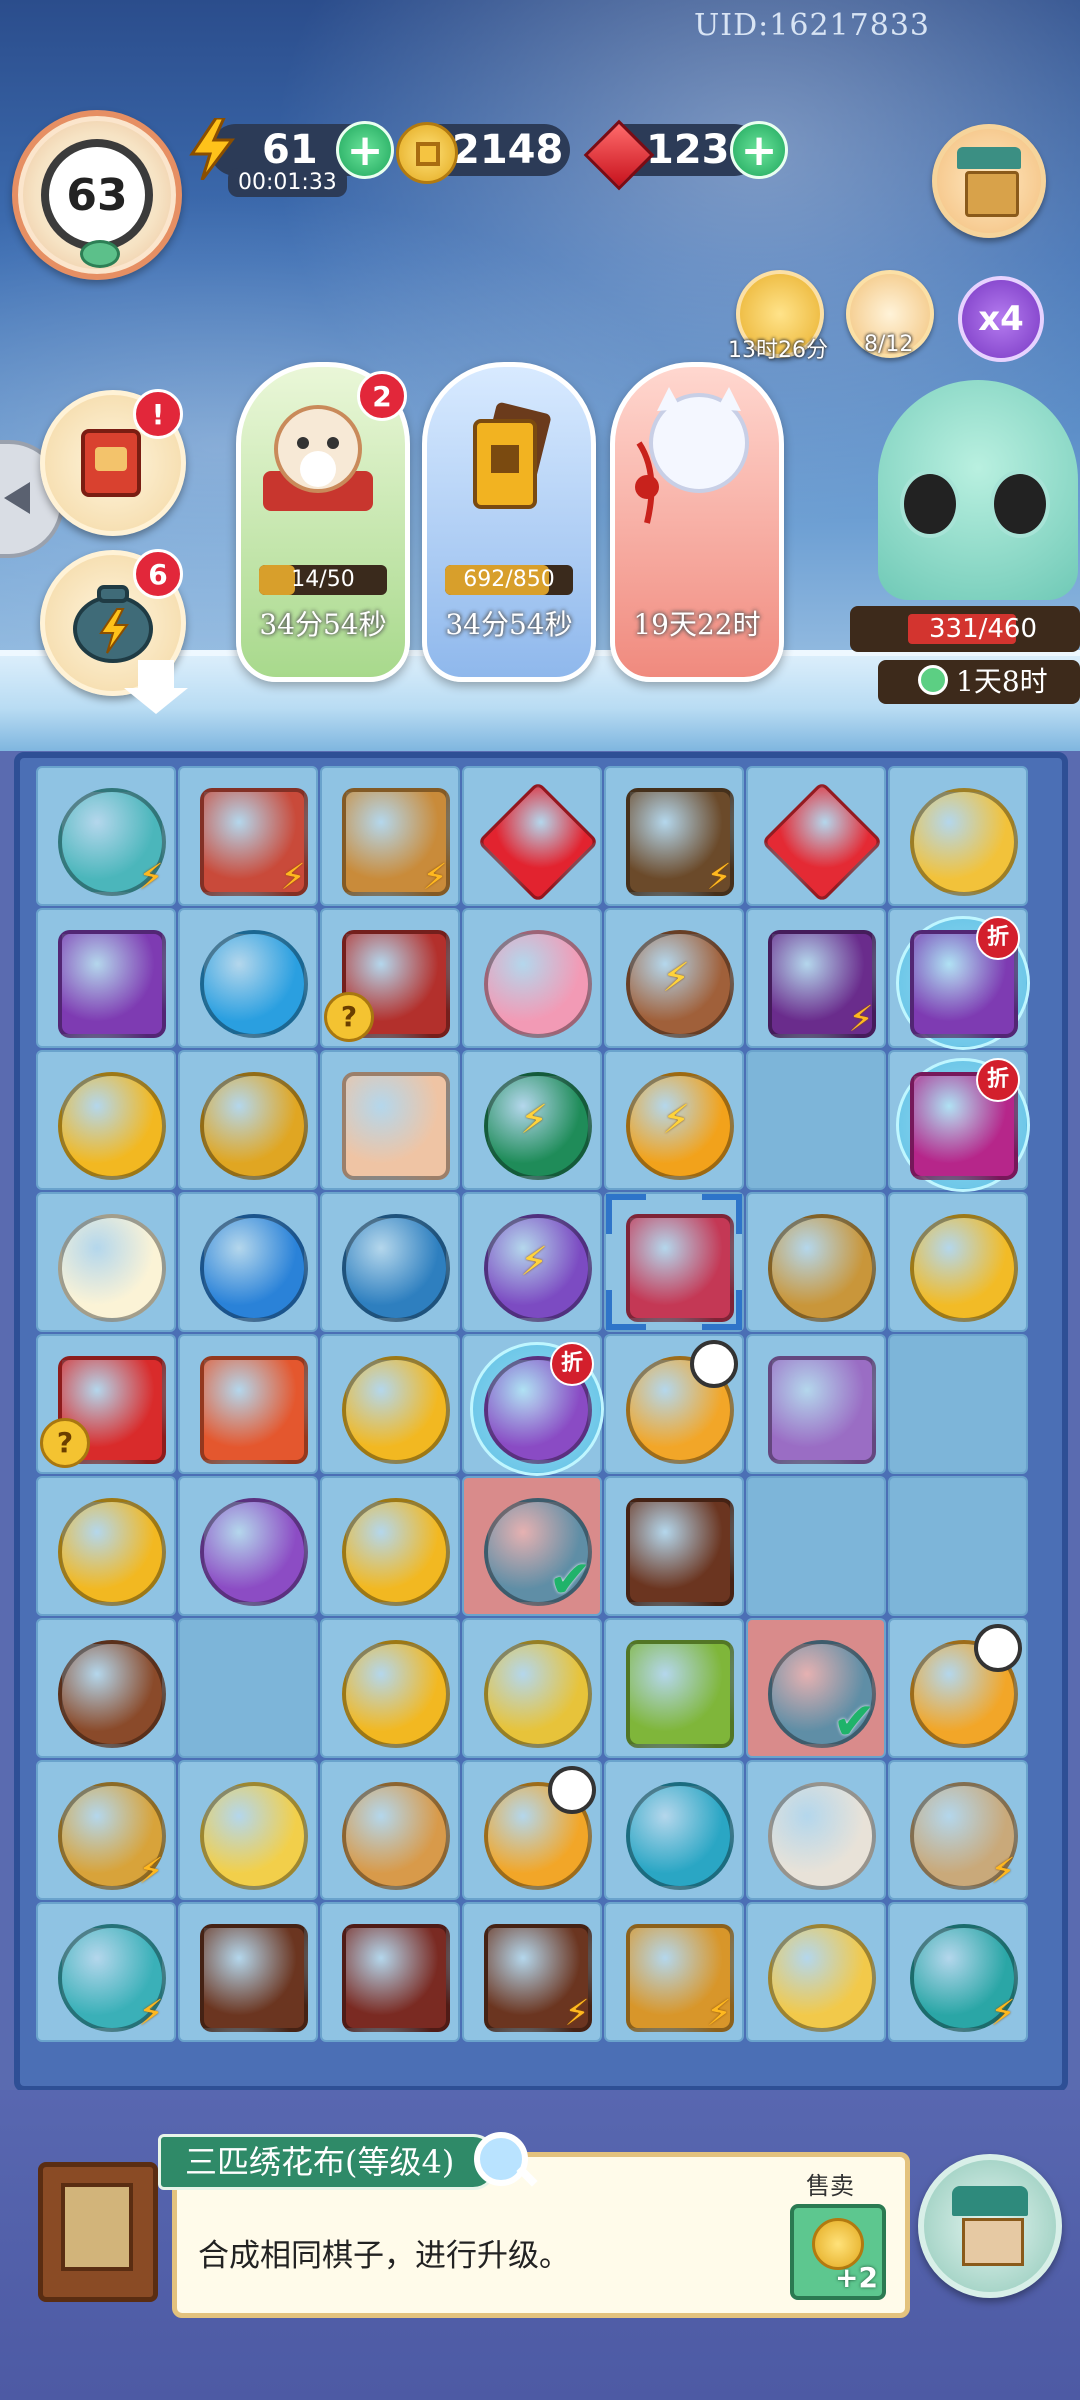 Image resolution: width=1080 pixels, height=2400 pixels. What do you see at coordinates (396, 1268) in the screenshot?
I see `tea-bowl-icon` at bounding box center [396, 1268].